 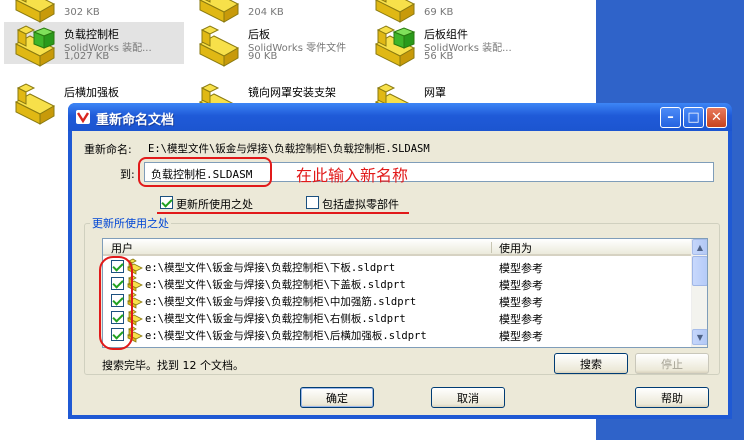 I want to click on update-where-used-label: 更新所使用之处, so click(x=214, y=204).